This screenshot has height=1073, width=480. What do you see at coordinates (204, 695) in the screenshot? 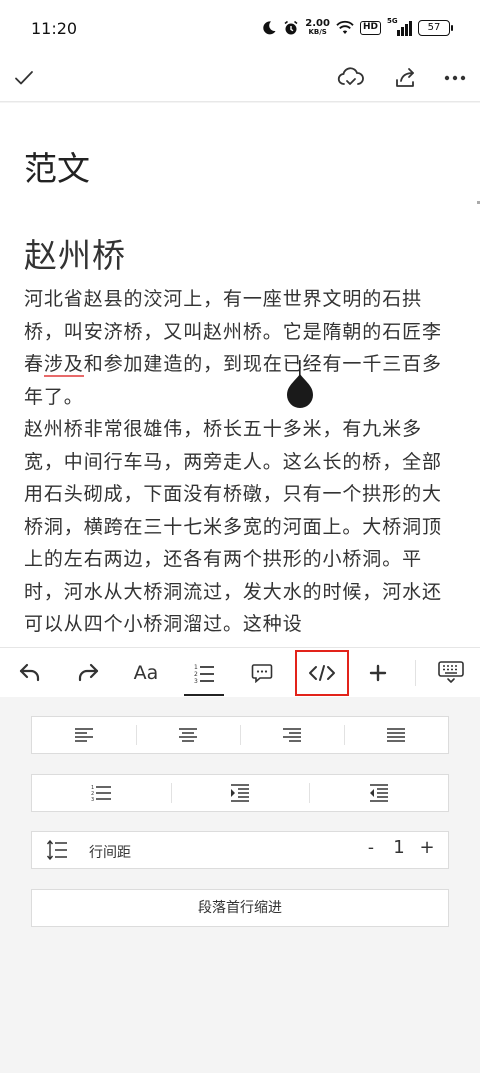
I see `active-tab-indicator` at bounding box center [204, 695].